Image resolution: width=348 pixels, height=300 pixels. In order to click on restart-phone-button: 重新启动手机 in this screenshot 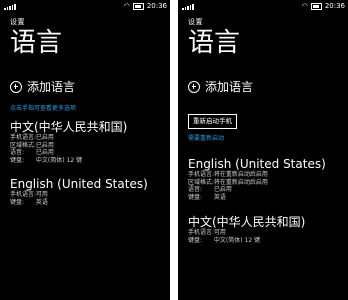, I will do `click(212, 121)`.